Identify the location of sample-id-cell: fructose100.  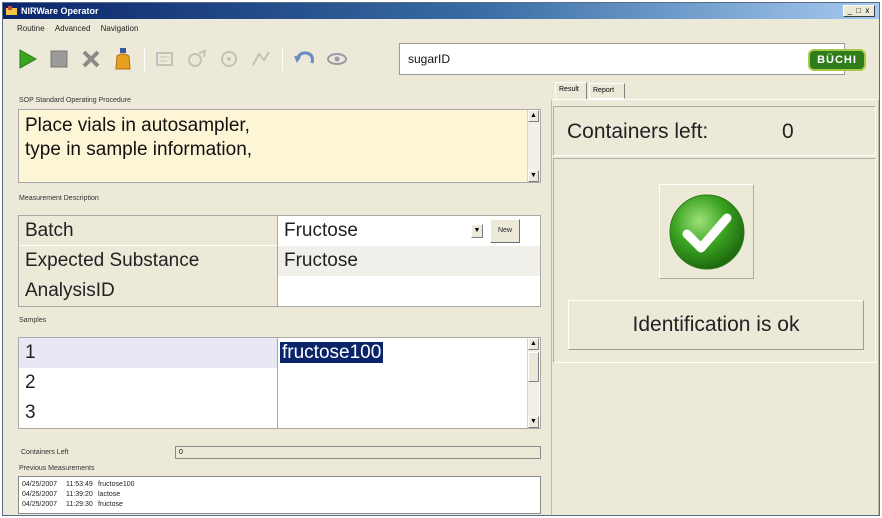
(402, 353).